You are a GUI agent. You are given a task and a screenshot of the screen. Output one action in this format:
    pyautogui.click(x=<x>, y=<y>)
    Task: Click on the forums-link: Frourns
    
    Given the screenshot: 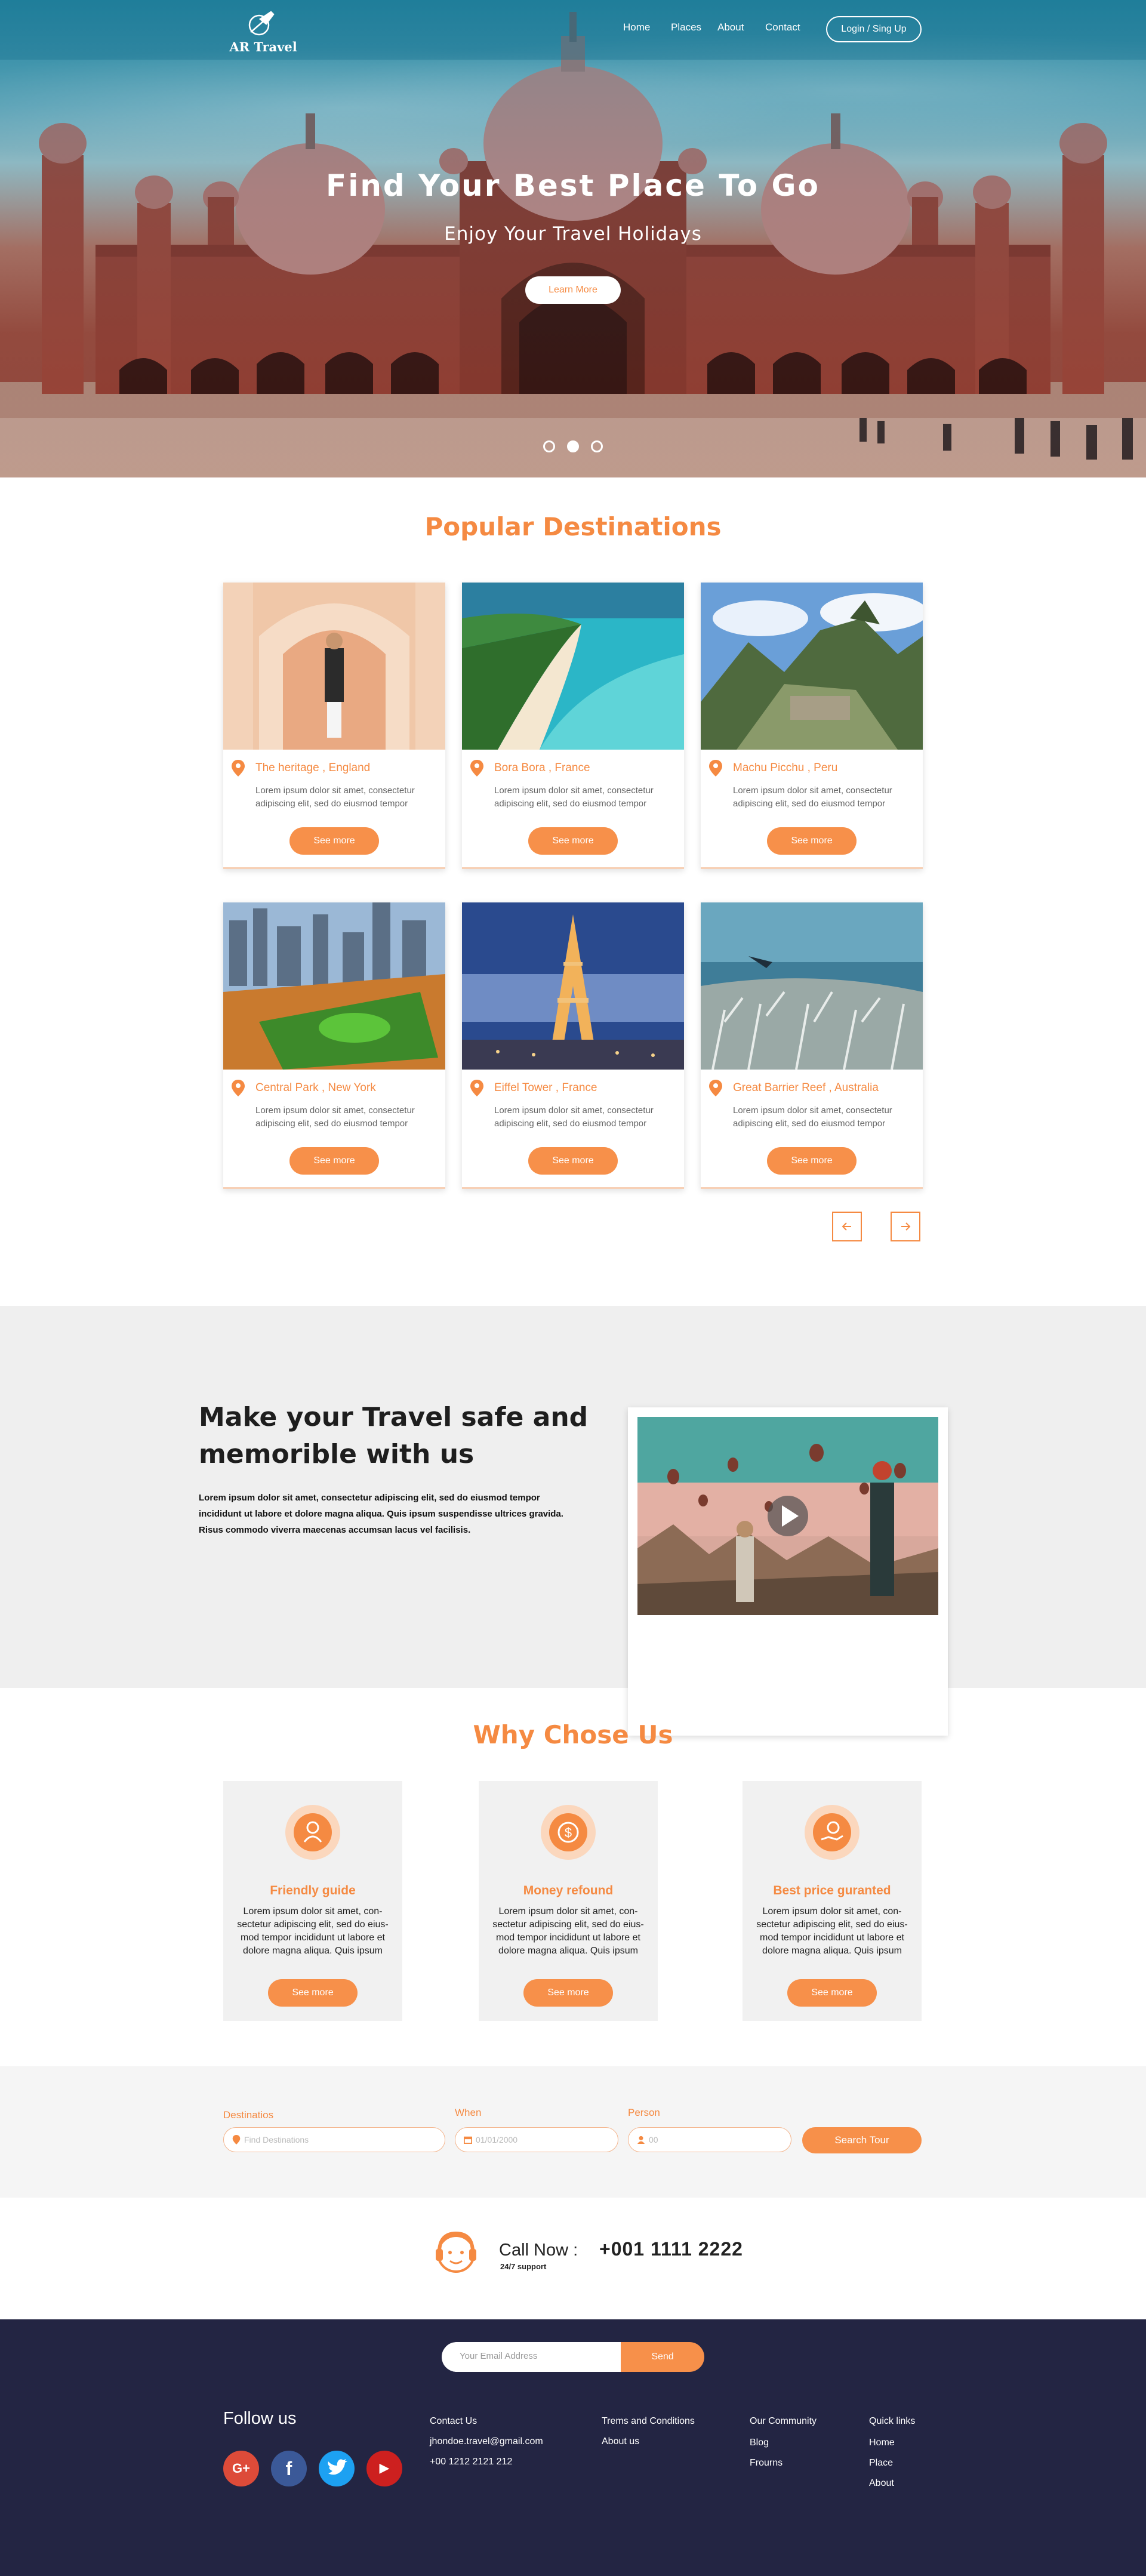 What is the action you would take?
    pyautogui.click(x=767, y=2463)
    